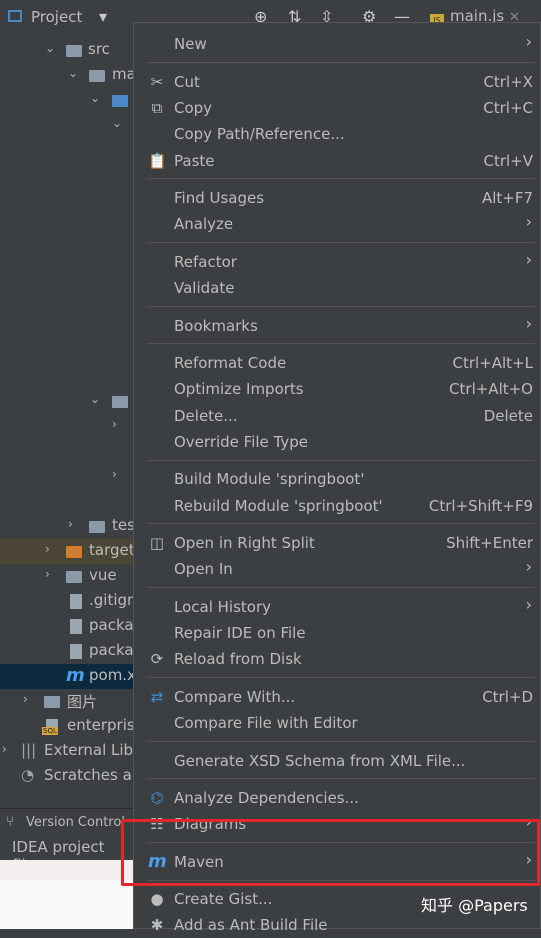 The image size is (541, 938). I want to click on menu-item-compare-editor: Compare File with Editor, so click(337, 723).